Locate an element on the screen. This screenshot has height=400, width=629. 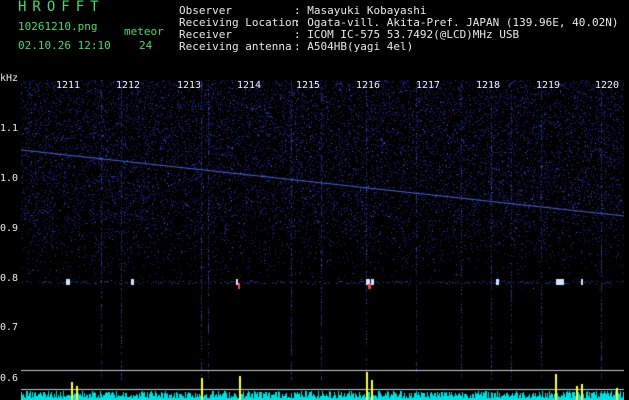
y-tick-label: 0.9 is located at coordinates (9, 228).